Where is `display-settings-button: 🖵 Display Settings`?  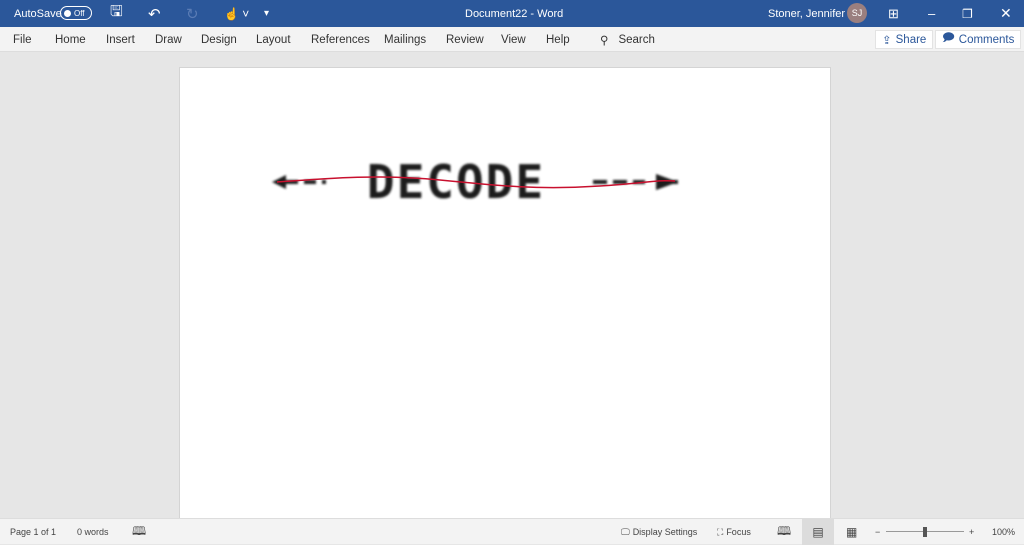
display-settings-button: 🖵 Display Settings is located at coordinates (659, 532).